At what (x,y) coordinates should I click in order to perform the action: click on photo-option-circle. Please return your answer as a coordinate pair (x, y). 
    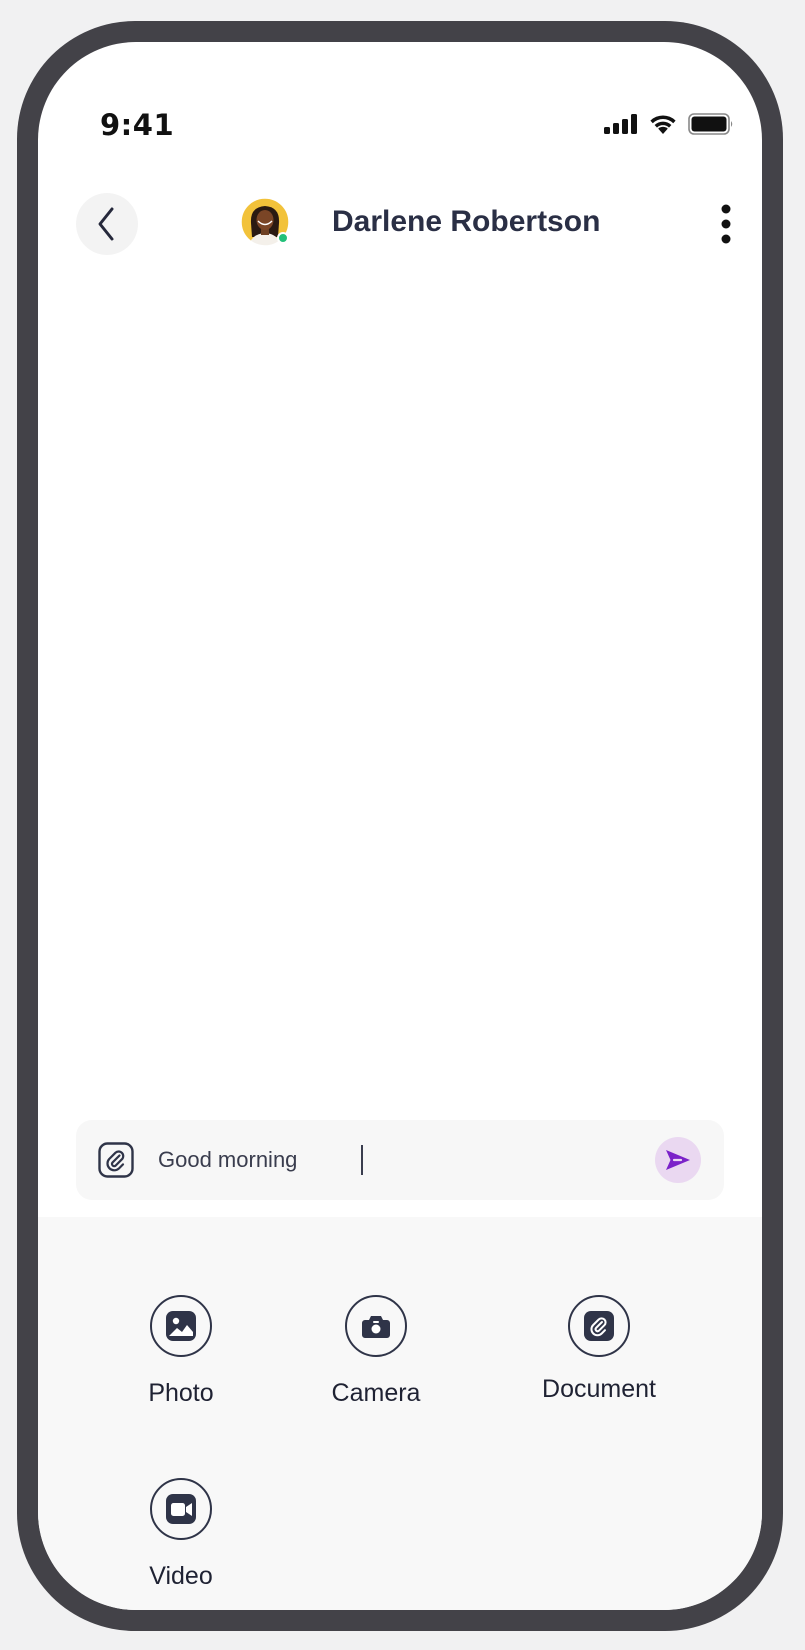
    Looking at the image, I should click on (181, 1326).